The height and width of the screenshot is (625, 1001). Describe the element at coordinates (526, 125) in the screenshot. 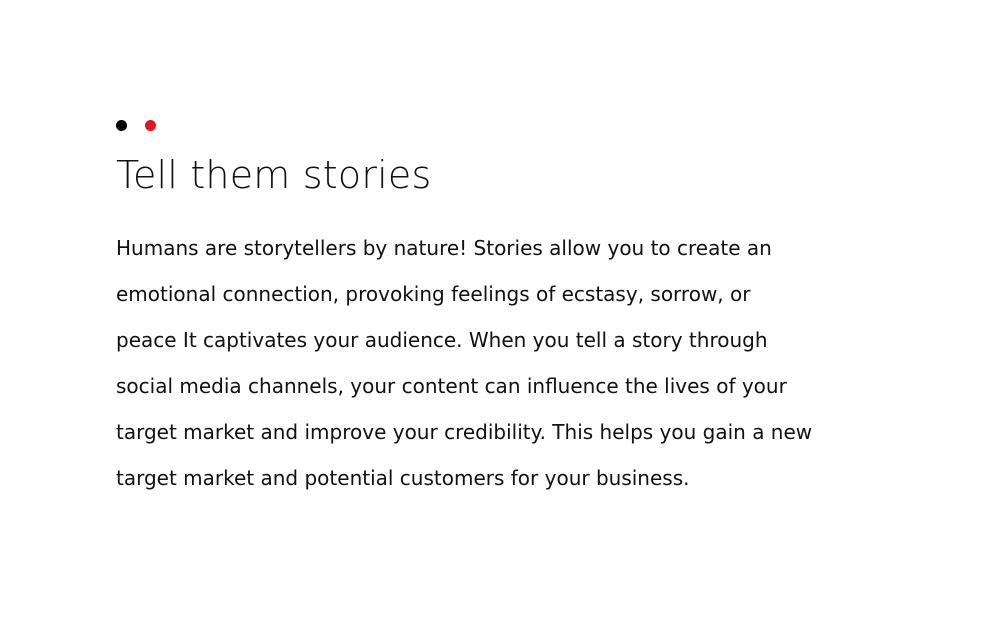

I see `decorative-dots` at that location.